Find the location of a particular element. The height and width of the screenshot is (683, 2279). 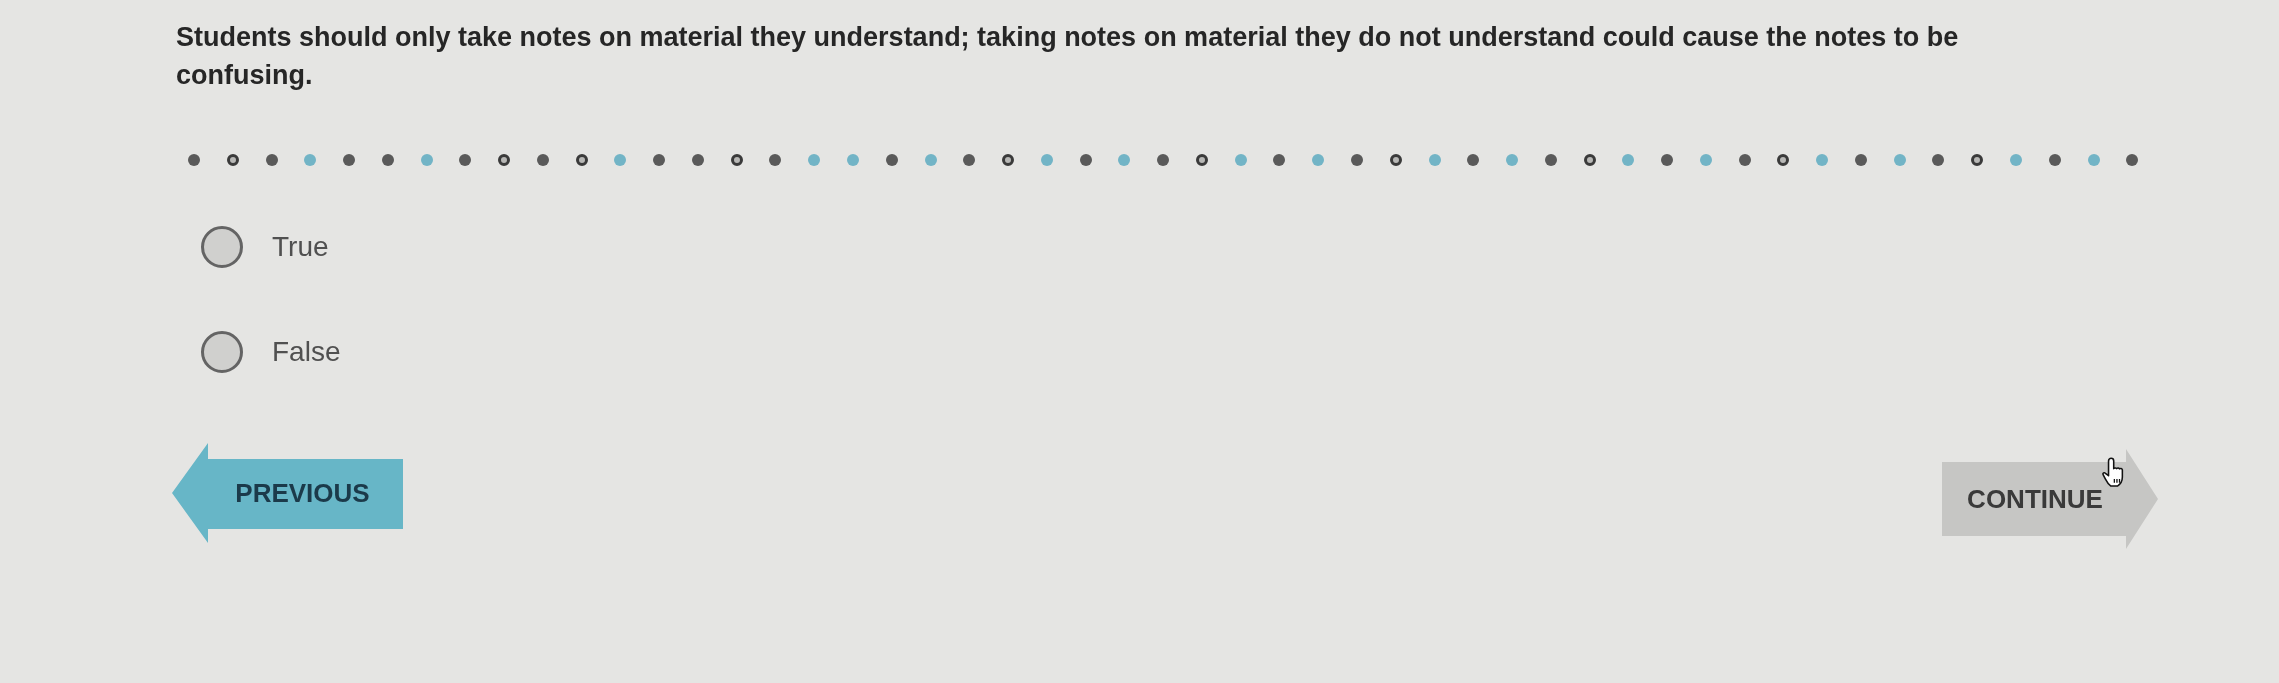

option-label: True is located at coordinates (300, 247).